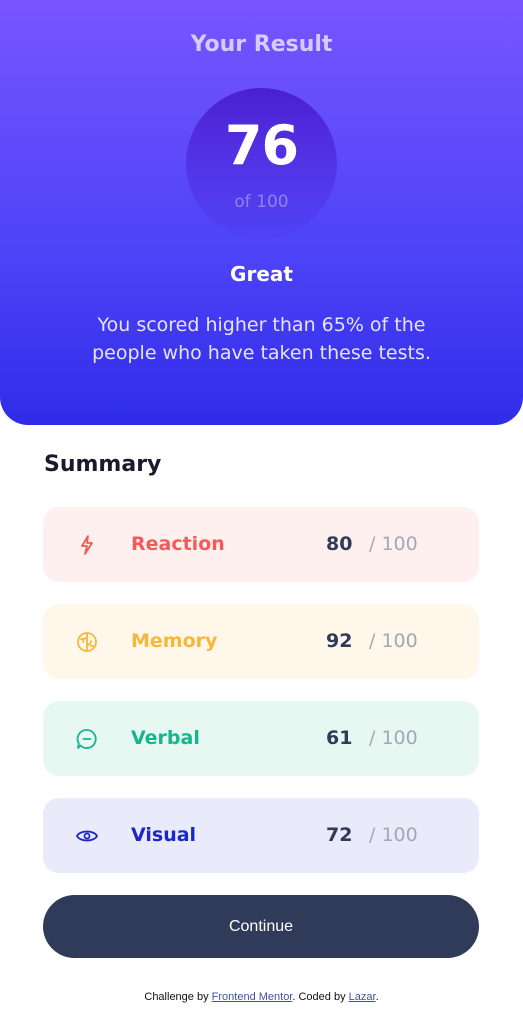 This screenshot has width=523, height=1020. Describe the element at coordinates (261, 926) in the screenshot. I see `continue-button: Continue` at that location.